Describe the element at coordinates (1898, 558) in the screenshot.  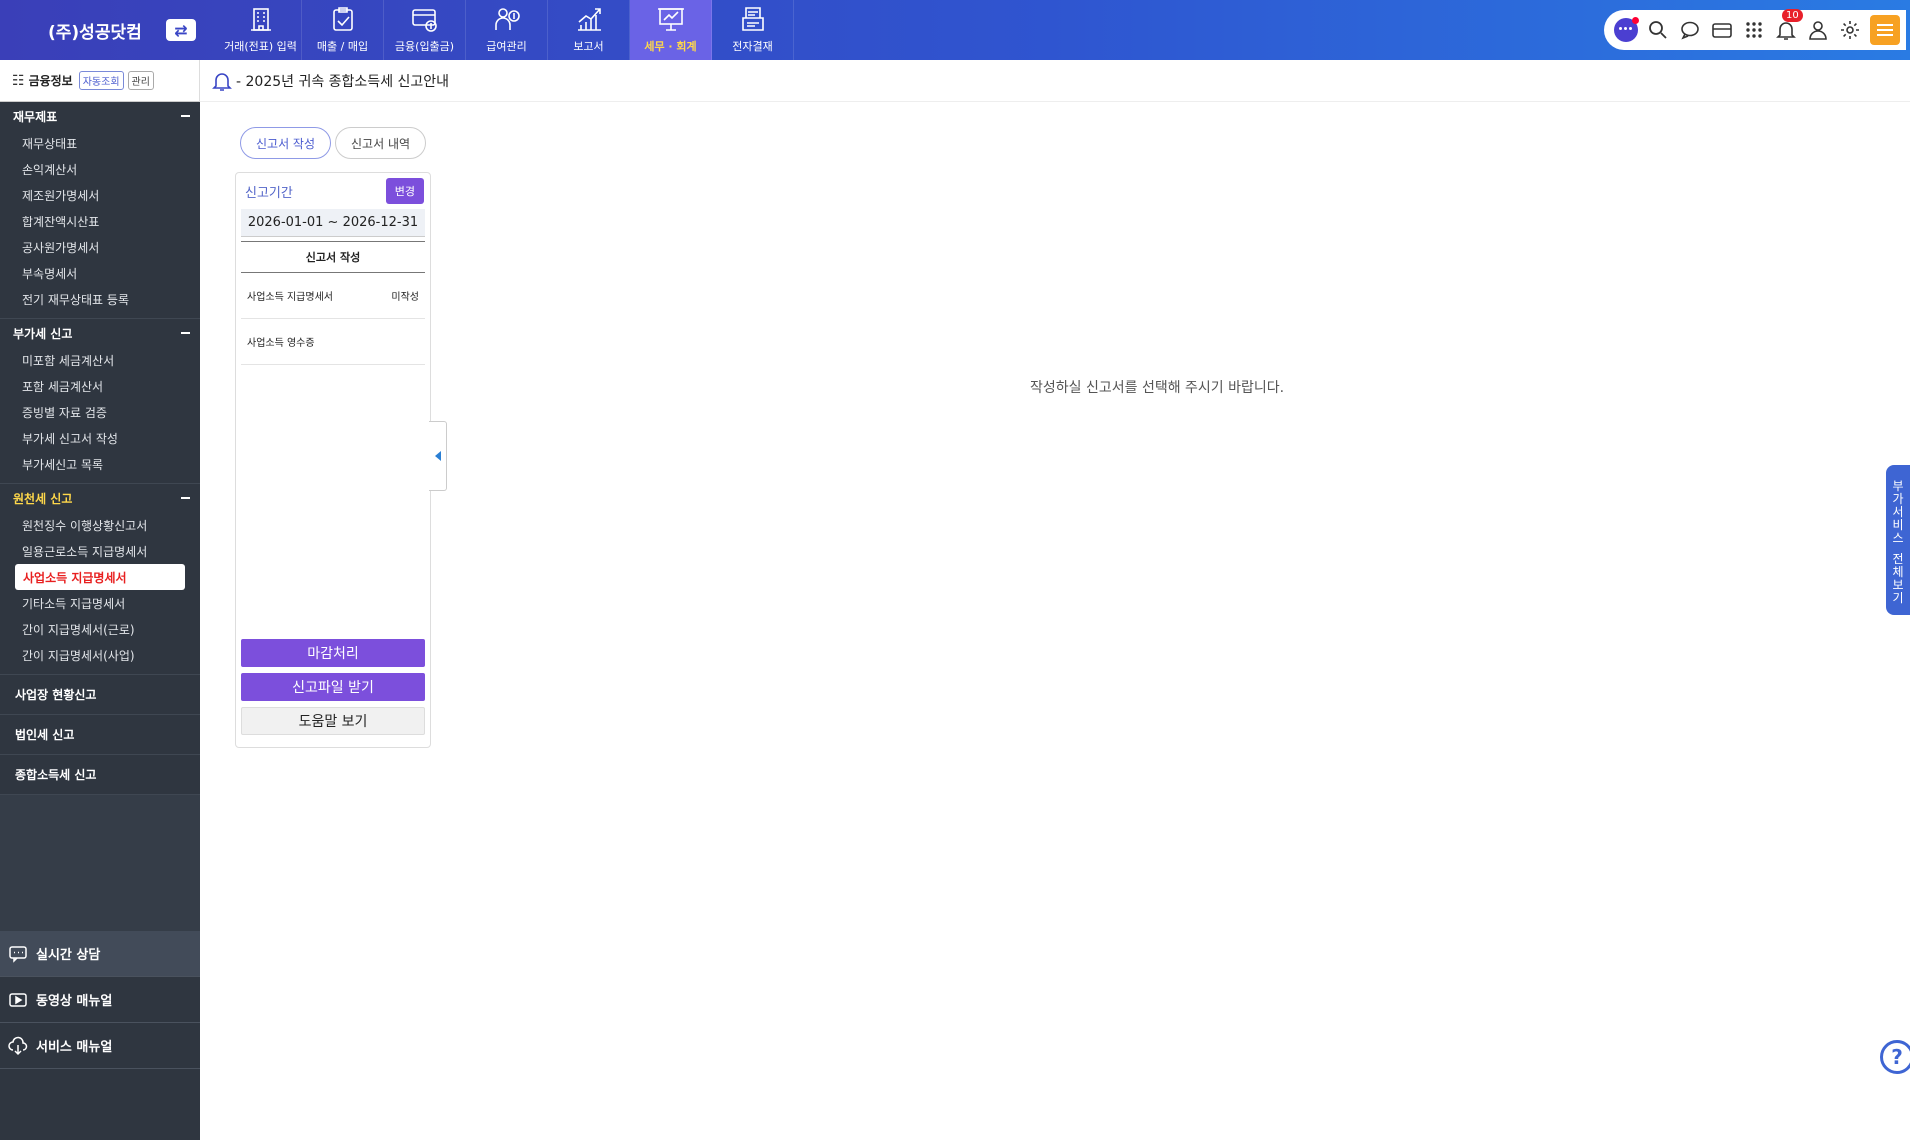
I see `side-tab-char: 전` at that location.